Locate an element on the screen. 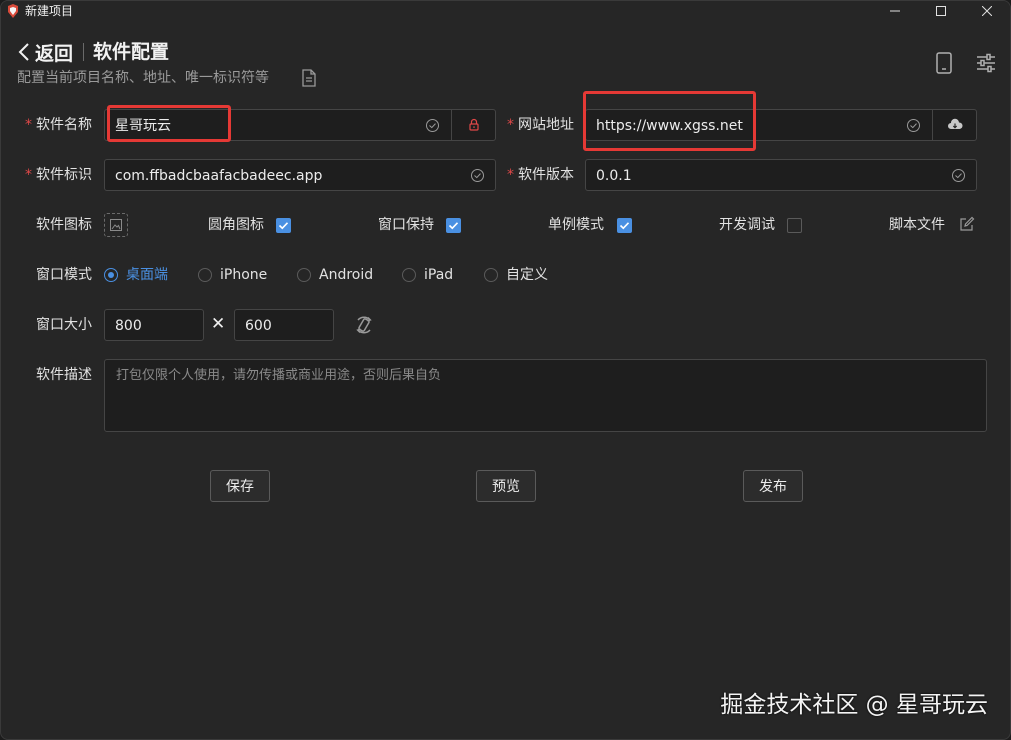 This screenshot has height=740, width=1011. icon-label: 软件图标 is located at coordinates (64, 225).